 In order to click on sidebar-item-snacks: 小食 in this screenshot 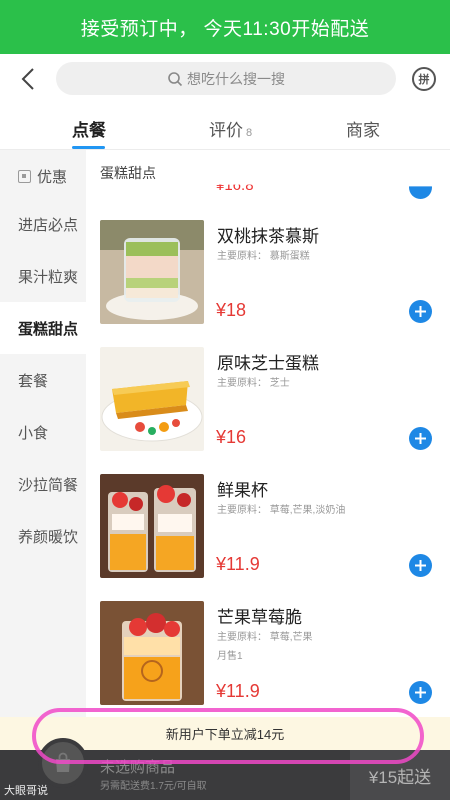, I will do `click(43, 432)`.